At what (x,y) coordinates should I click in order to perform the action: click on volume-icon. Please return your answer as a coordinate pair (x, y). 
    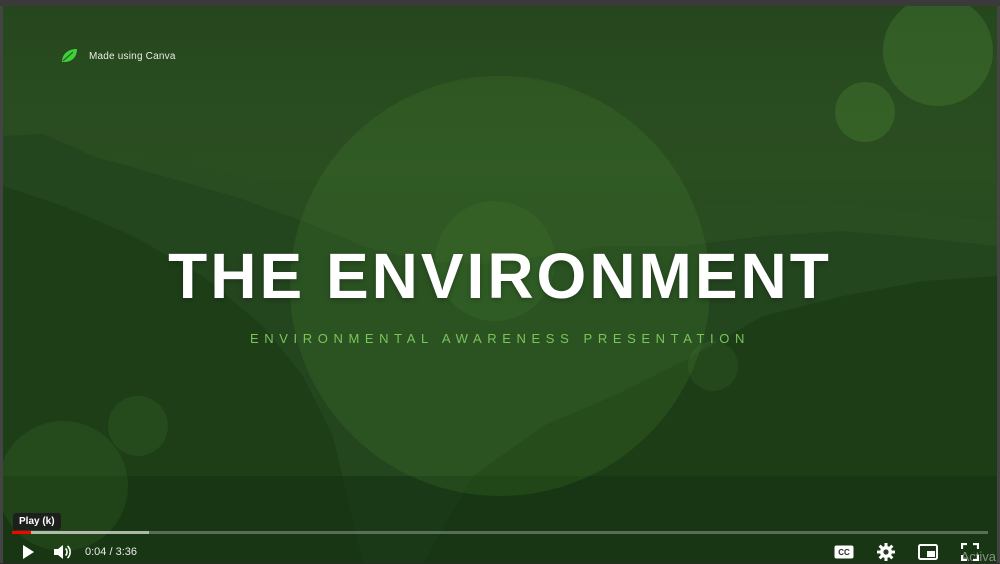
    Looking at the image, I should click on (62, 552).